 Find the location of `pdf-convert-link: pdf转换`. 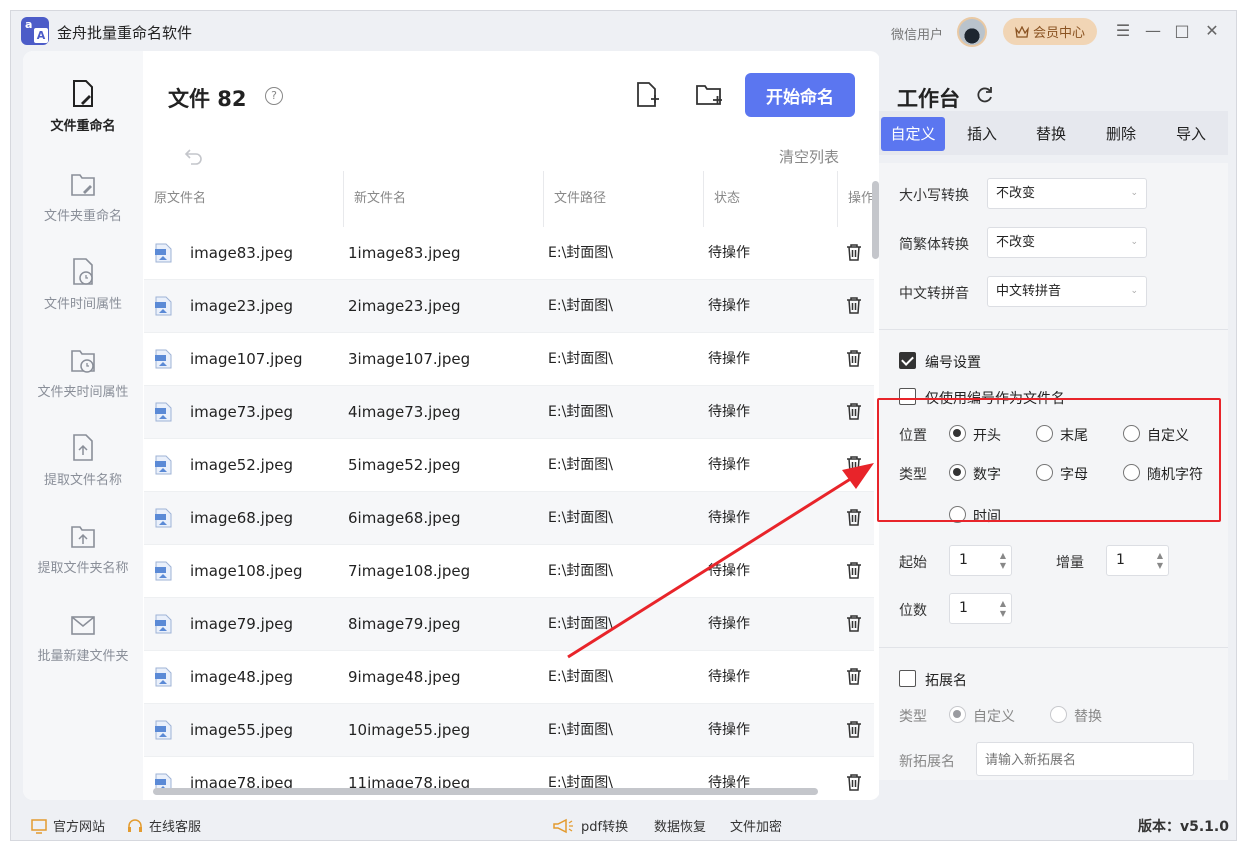

pdf-convert-link: pdf转换 is located at coordinates (589, 825).